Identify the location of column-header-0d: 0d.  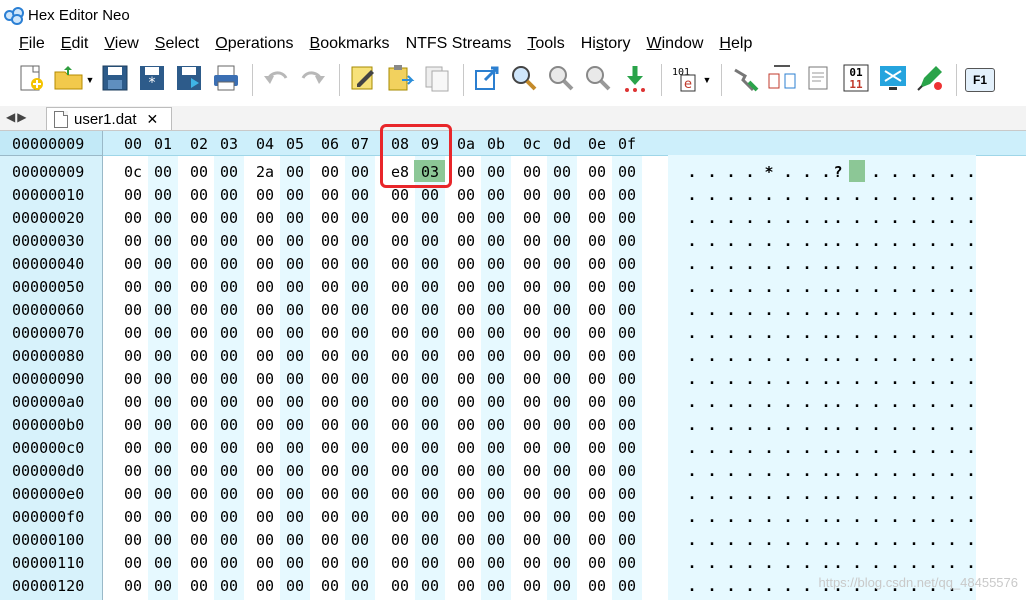
(562, 144).